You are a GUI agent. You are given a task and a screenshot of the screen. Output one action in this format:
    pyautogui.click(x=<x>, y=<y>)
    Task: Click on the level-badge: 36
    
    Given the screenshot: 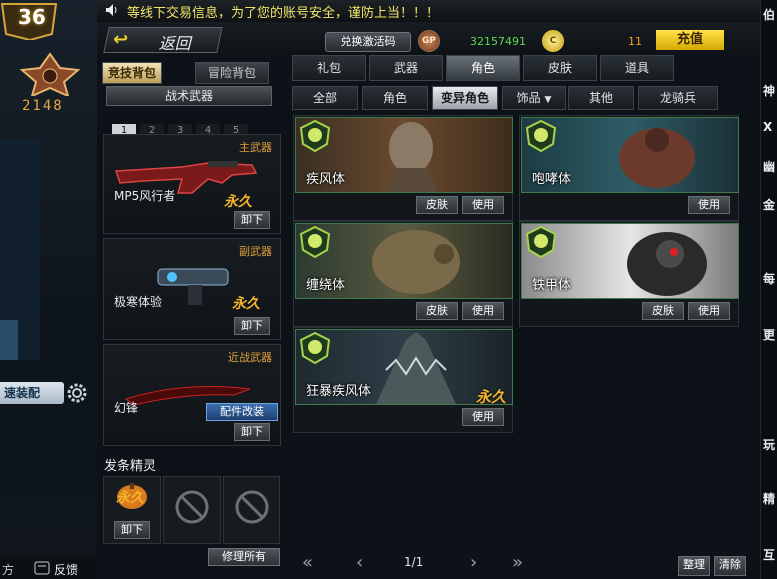 What is the action you would take?
    pyautogui.click(x=30, y=20)
    